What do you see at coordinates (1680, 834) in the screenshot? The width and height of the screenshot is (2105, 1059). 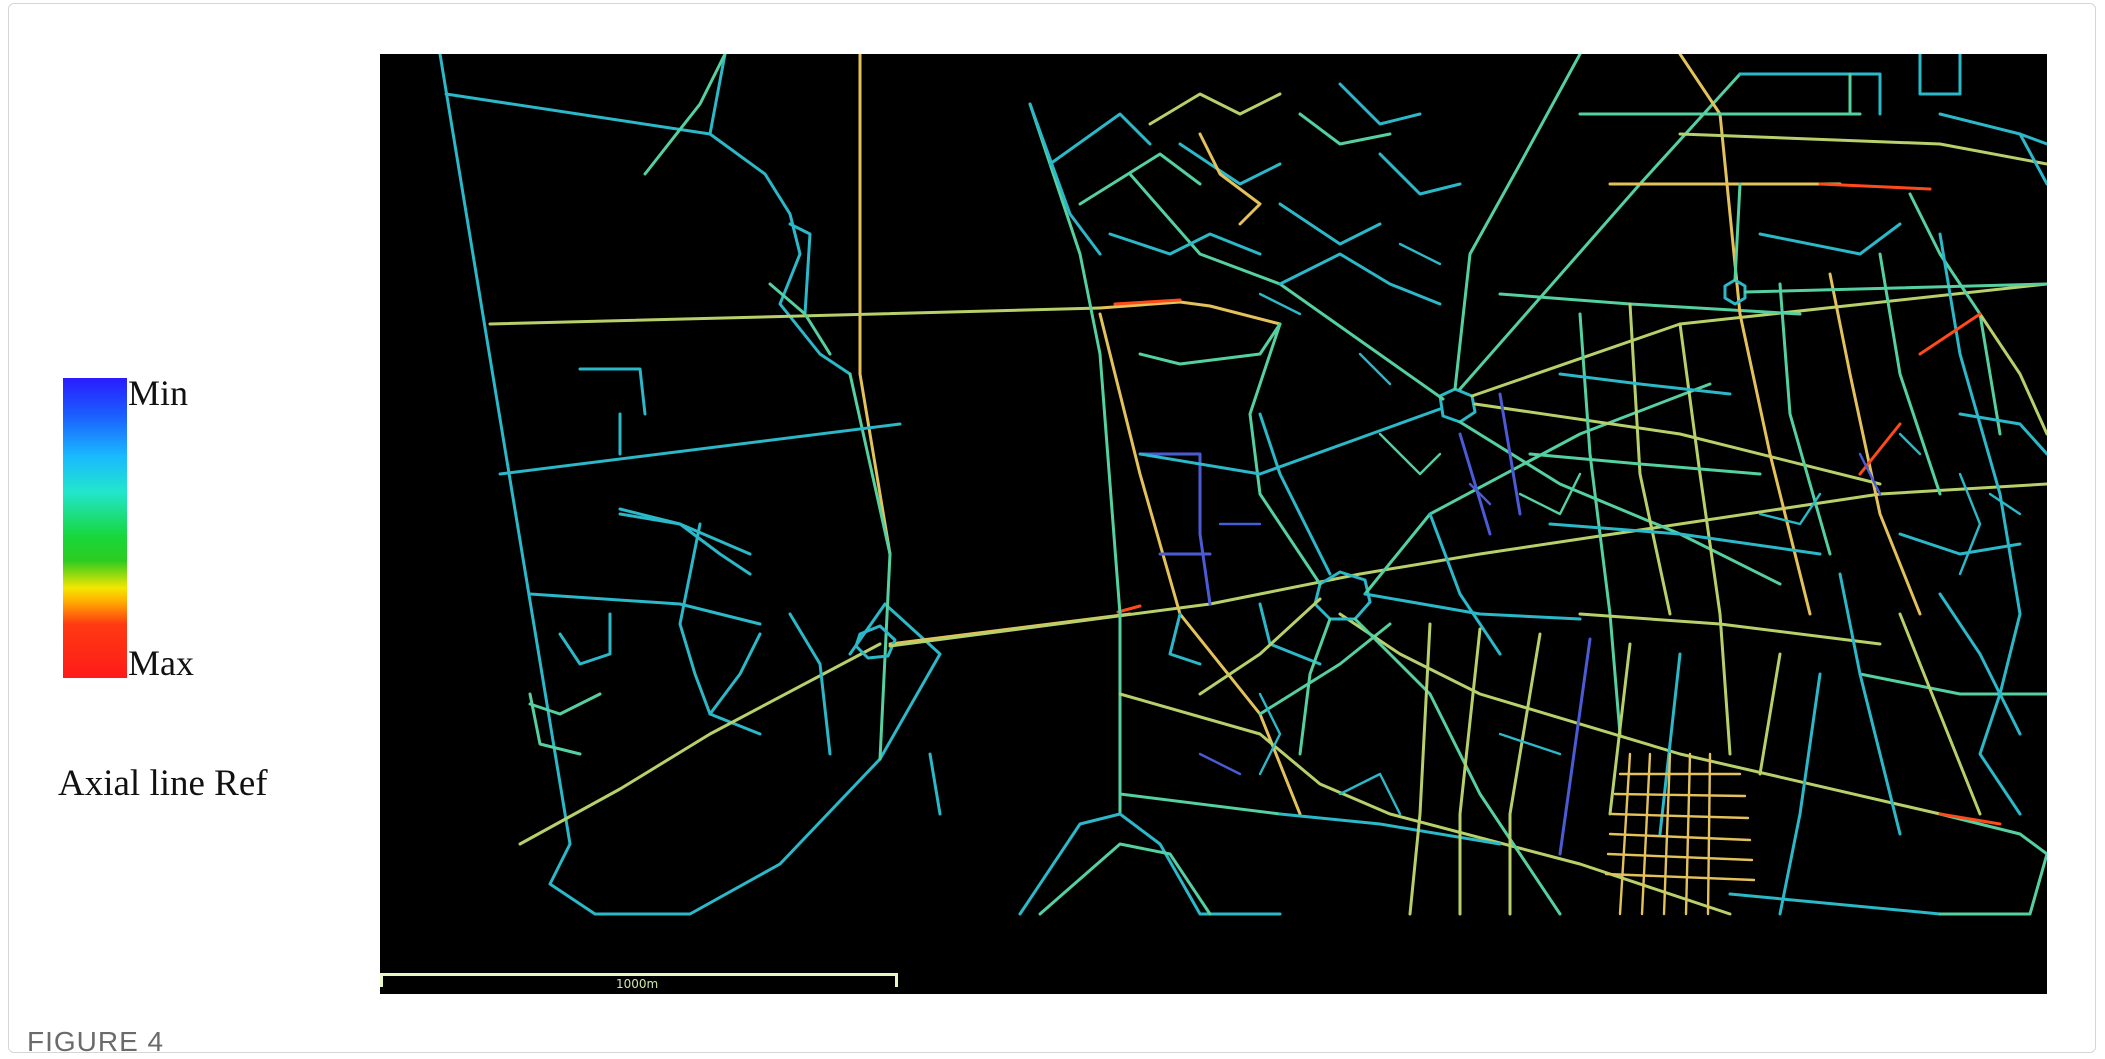 I see `dense-south-block` at bounding box center [1680, 834].